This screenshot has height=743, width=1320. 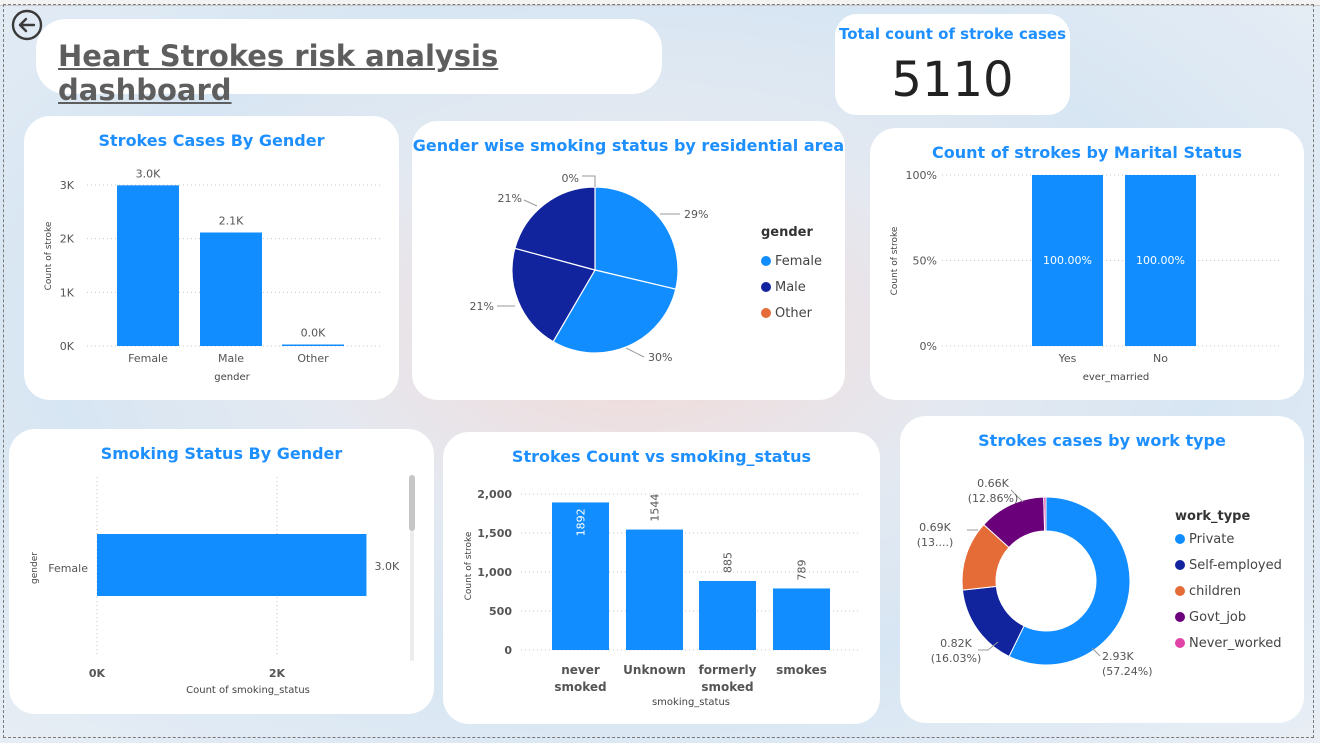 What do you see at coordinates (313, 358) in the screenshot?
I see `x-tick-label: Other` at bounding box center [313, 358].